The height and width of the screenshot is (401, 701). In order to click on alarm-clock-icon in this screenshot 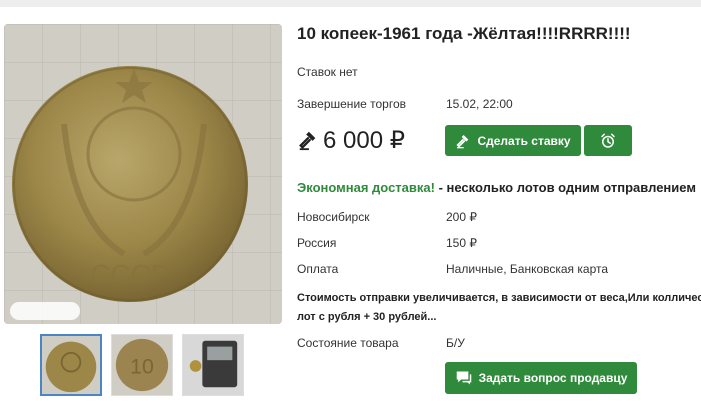, I will do `click(608, 140)`.